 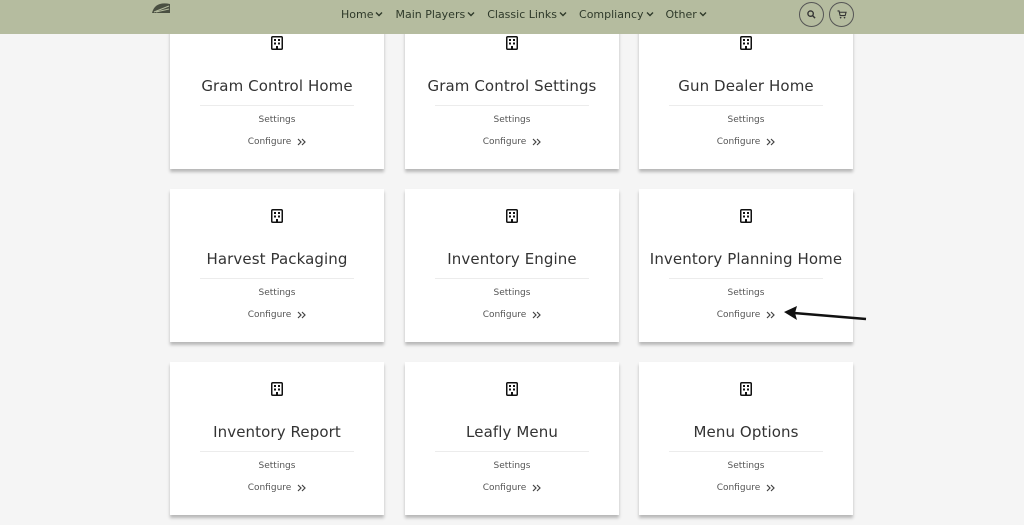 I want to click on card-title: Harvest Packaging, so click(x=277, y=259).